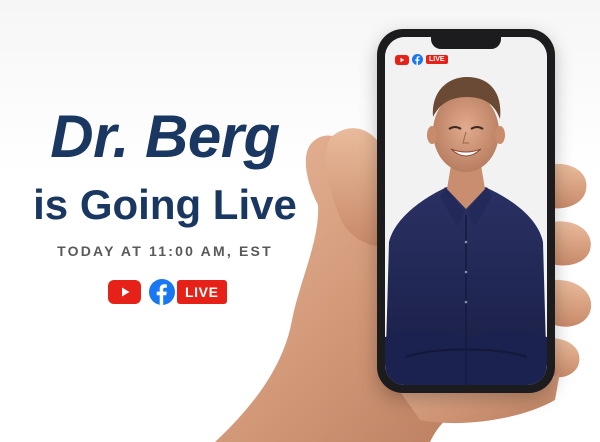  I want to click on screen-platform-badges: LIVE, so click(421, 59).